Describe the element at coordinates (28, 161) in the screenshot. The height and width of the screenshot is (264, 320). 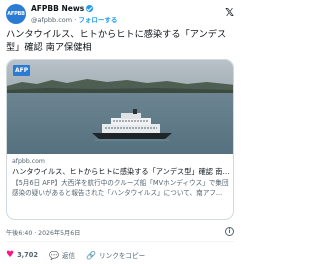
I see `card-domain: afpbb.com` at that location.